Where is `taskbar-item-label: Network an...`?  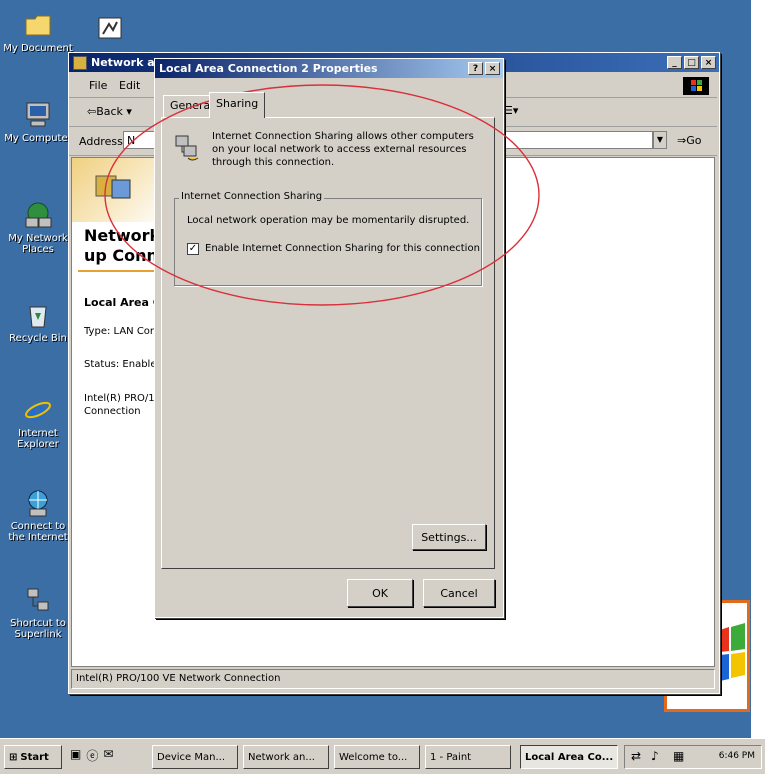 taskbar-item-label: Network an... is located at coordinates (281, 757).